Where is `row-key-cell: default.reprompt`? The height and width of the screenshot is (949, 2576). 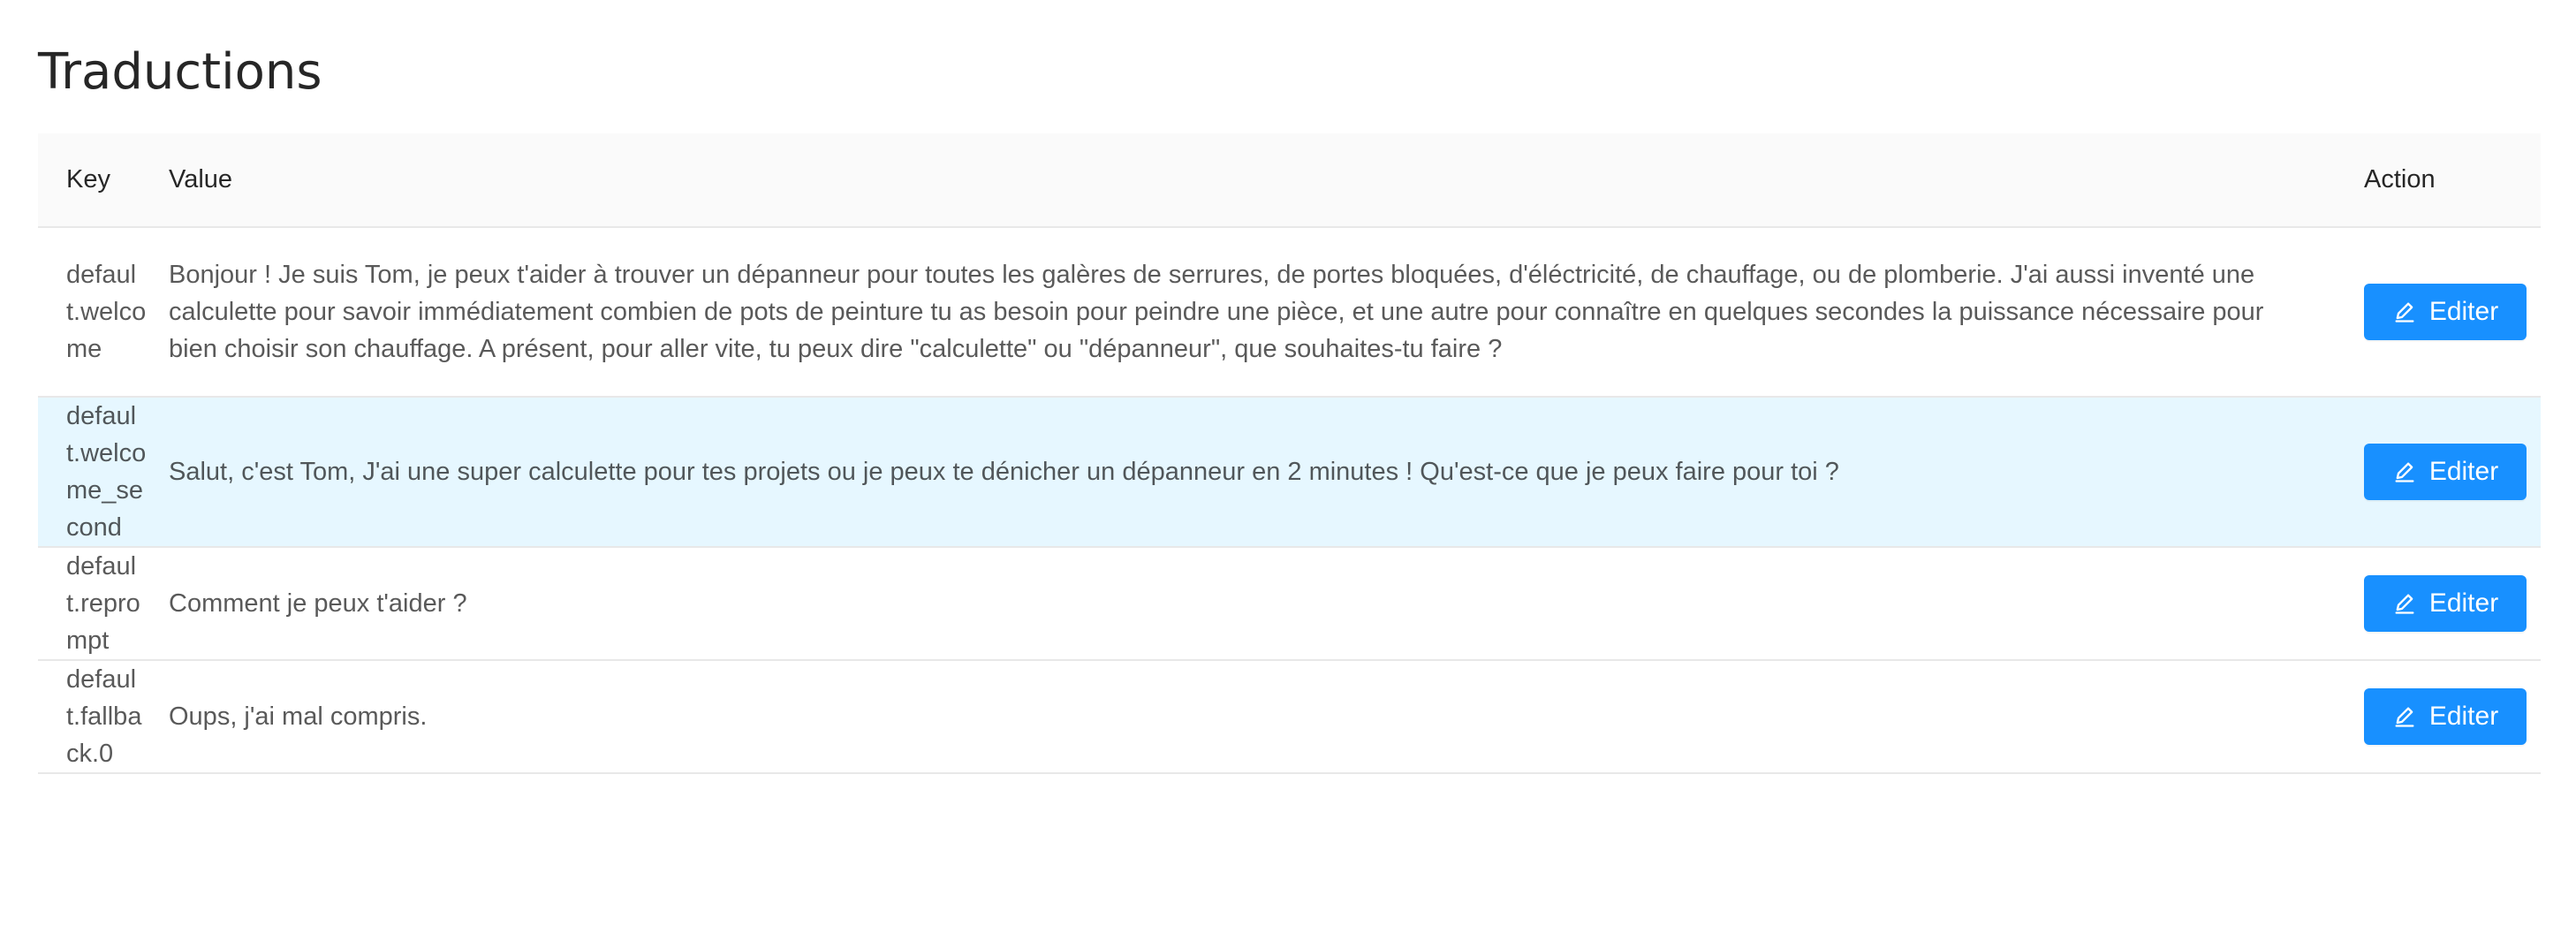
row-key-cell: default.reprompt is located at coordinates (103, 604).